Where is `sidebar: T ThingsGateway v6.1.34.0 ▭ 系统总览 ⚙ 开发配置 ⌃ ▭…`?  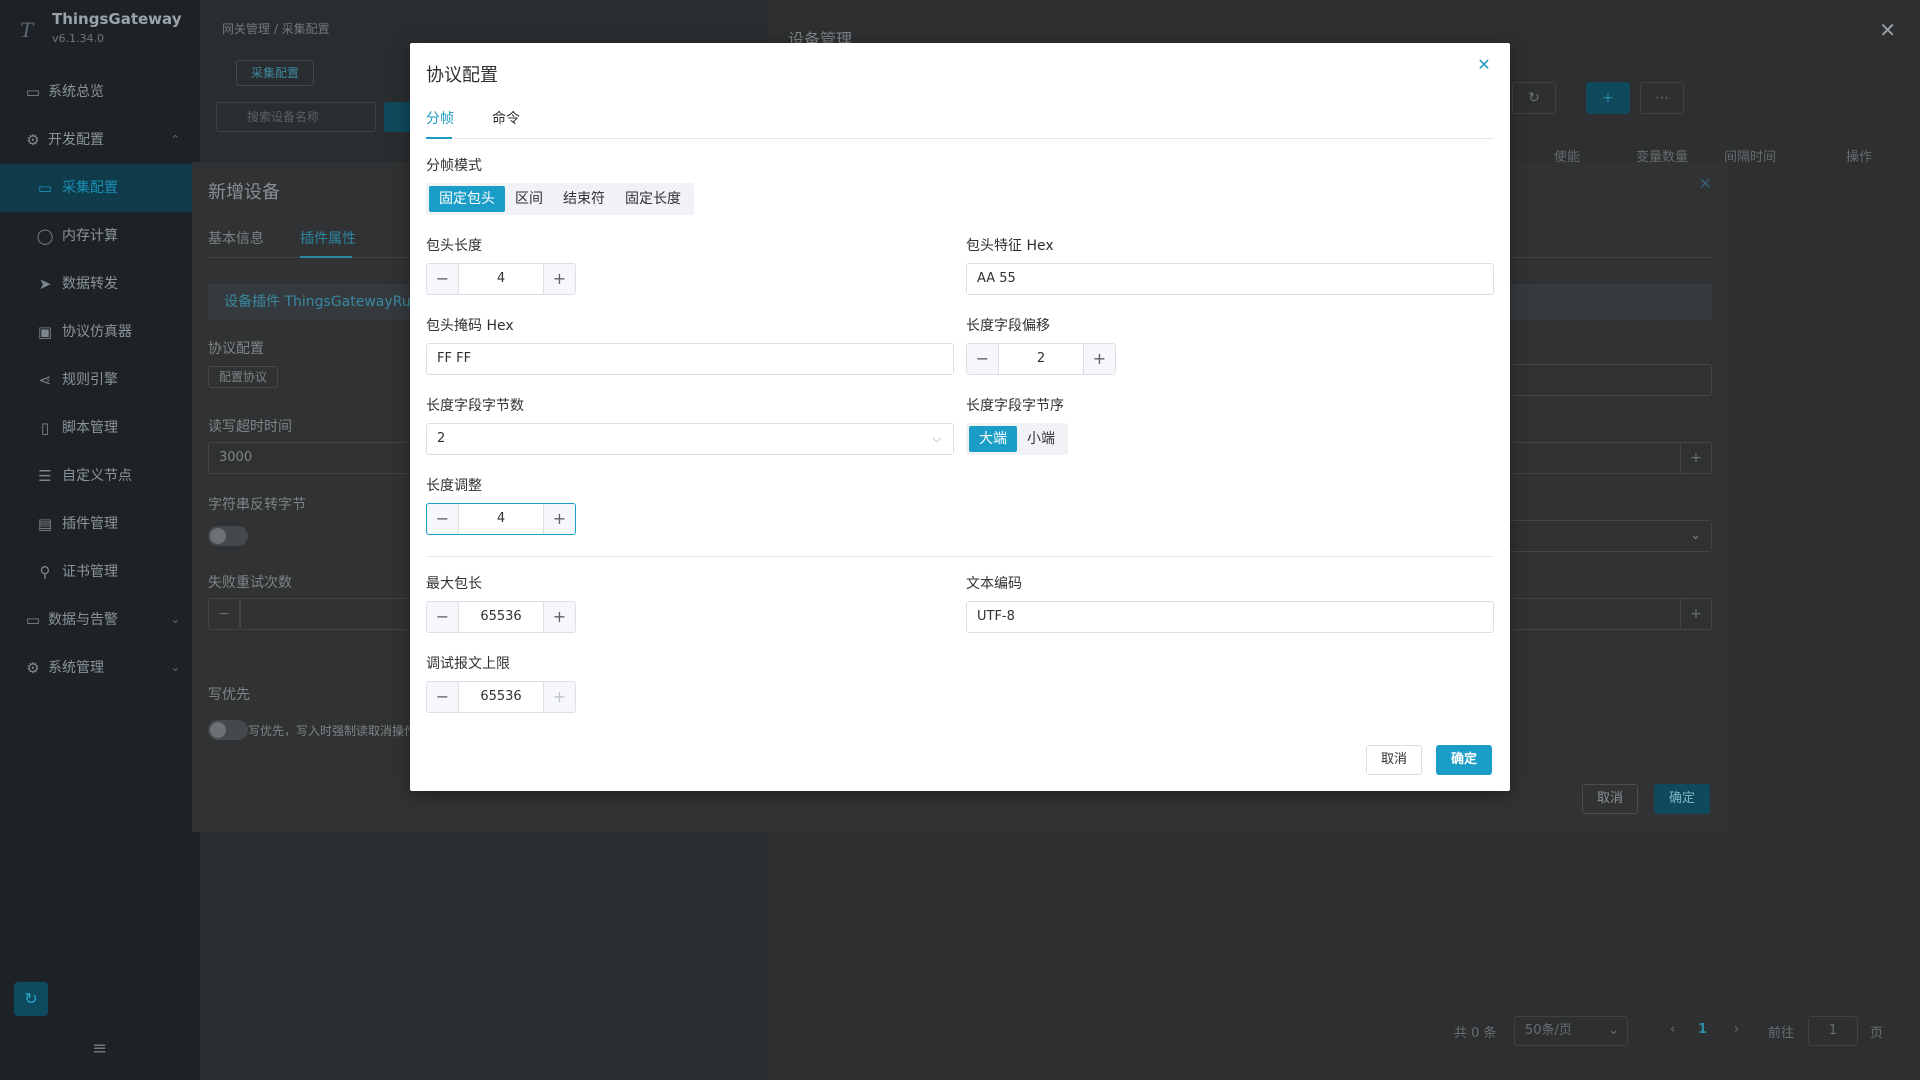 sidebar: T ThingsGateway v6.1.34.0 ▭ 系统总览 ⚙ 开发配置 ⌃ ▭… is located at coordinates (100, 540).